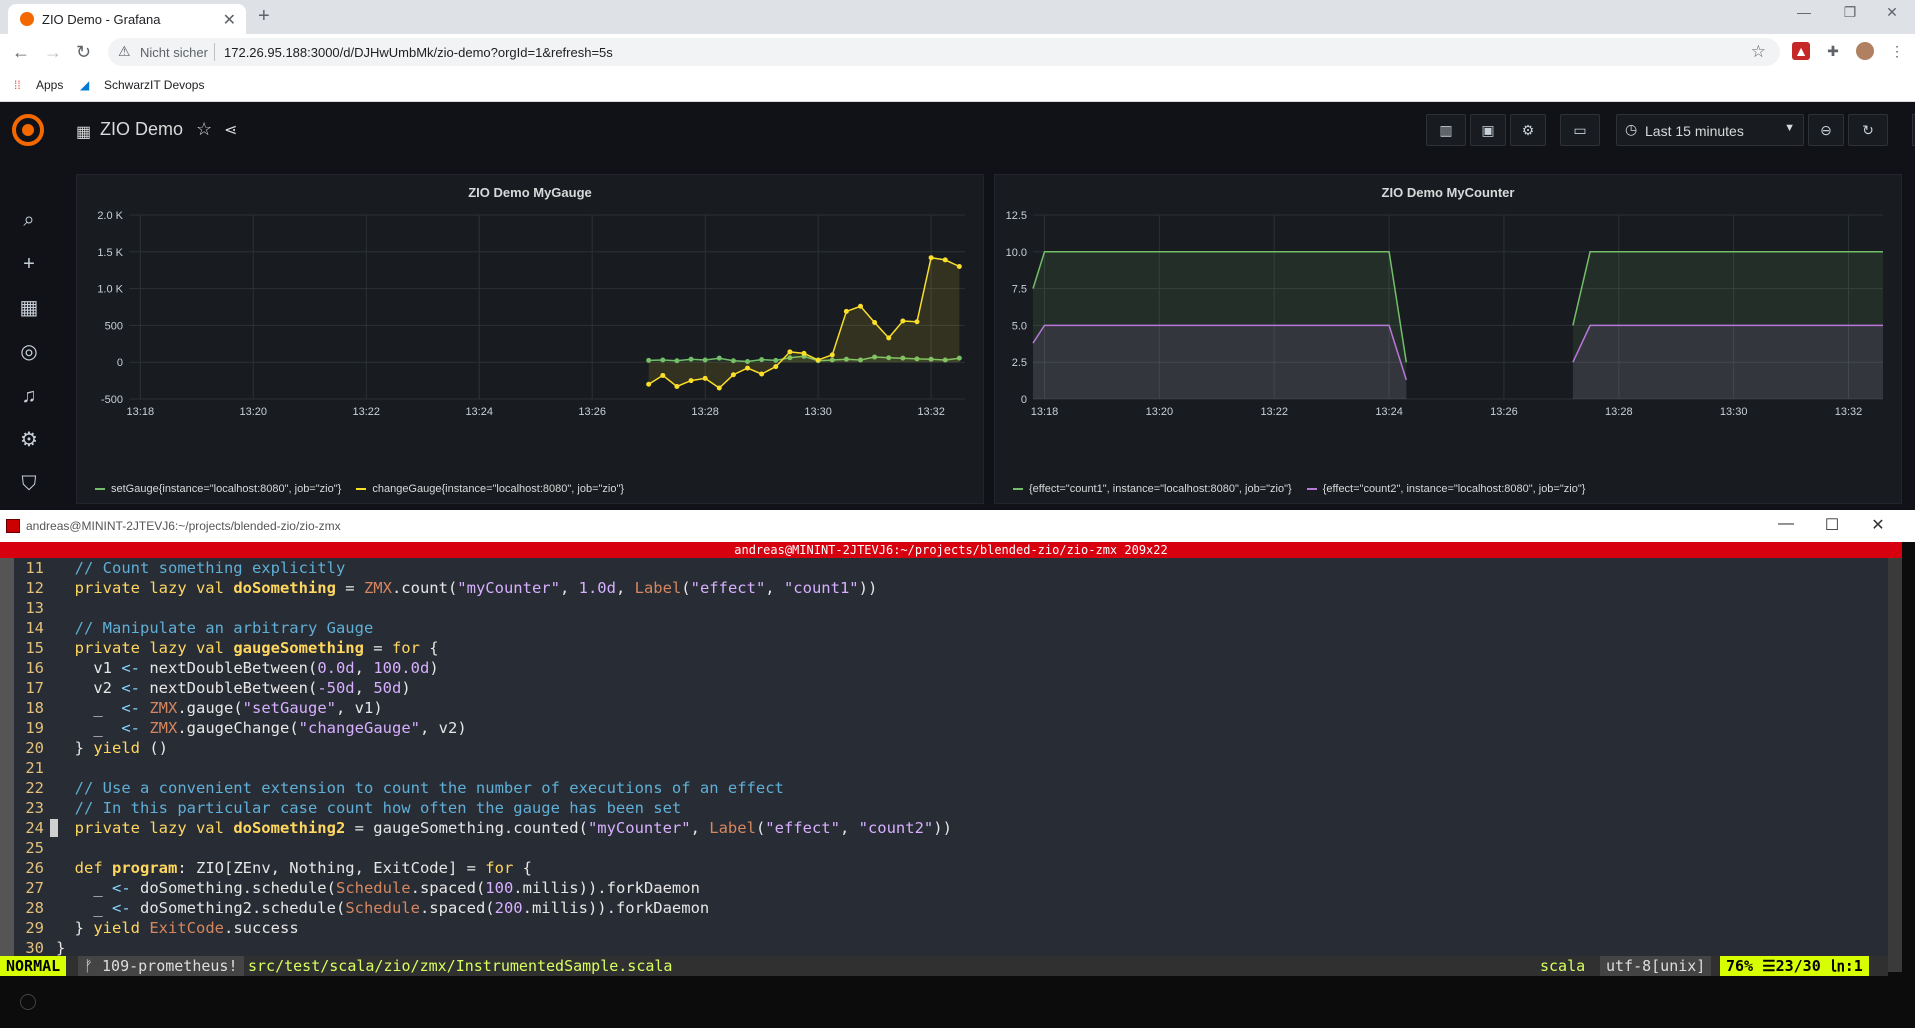 The image size is (1915, 1028). I want to click on terminal-scrollbar, so click(1895, 765).